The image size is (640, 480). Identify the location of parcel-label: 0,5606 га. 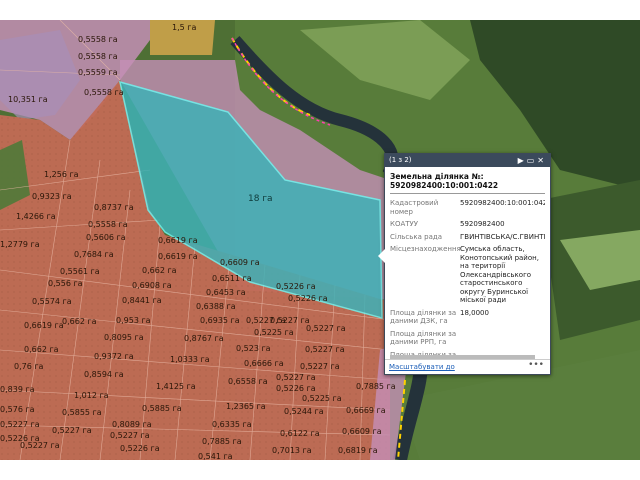
(106, 237).